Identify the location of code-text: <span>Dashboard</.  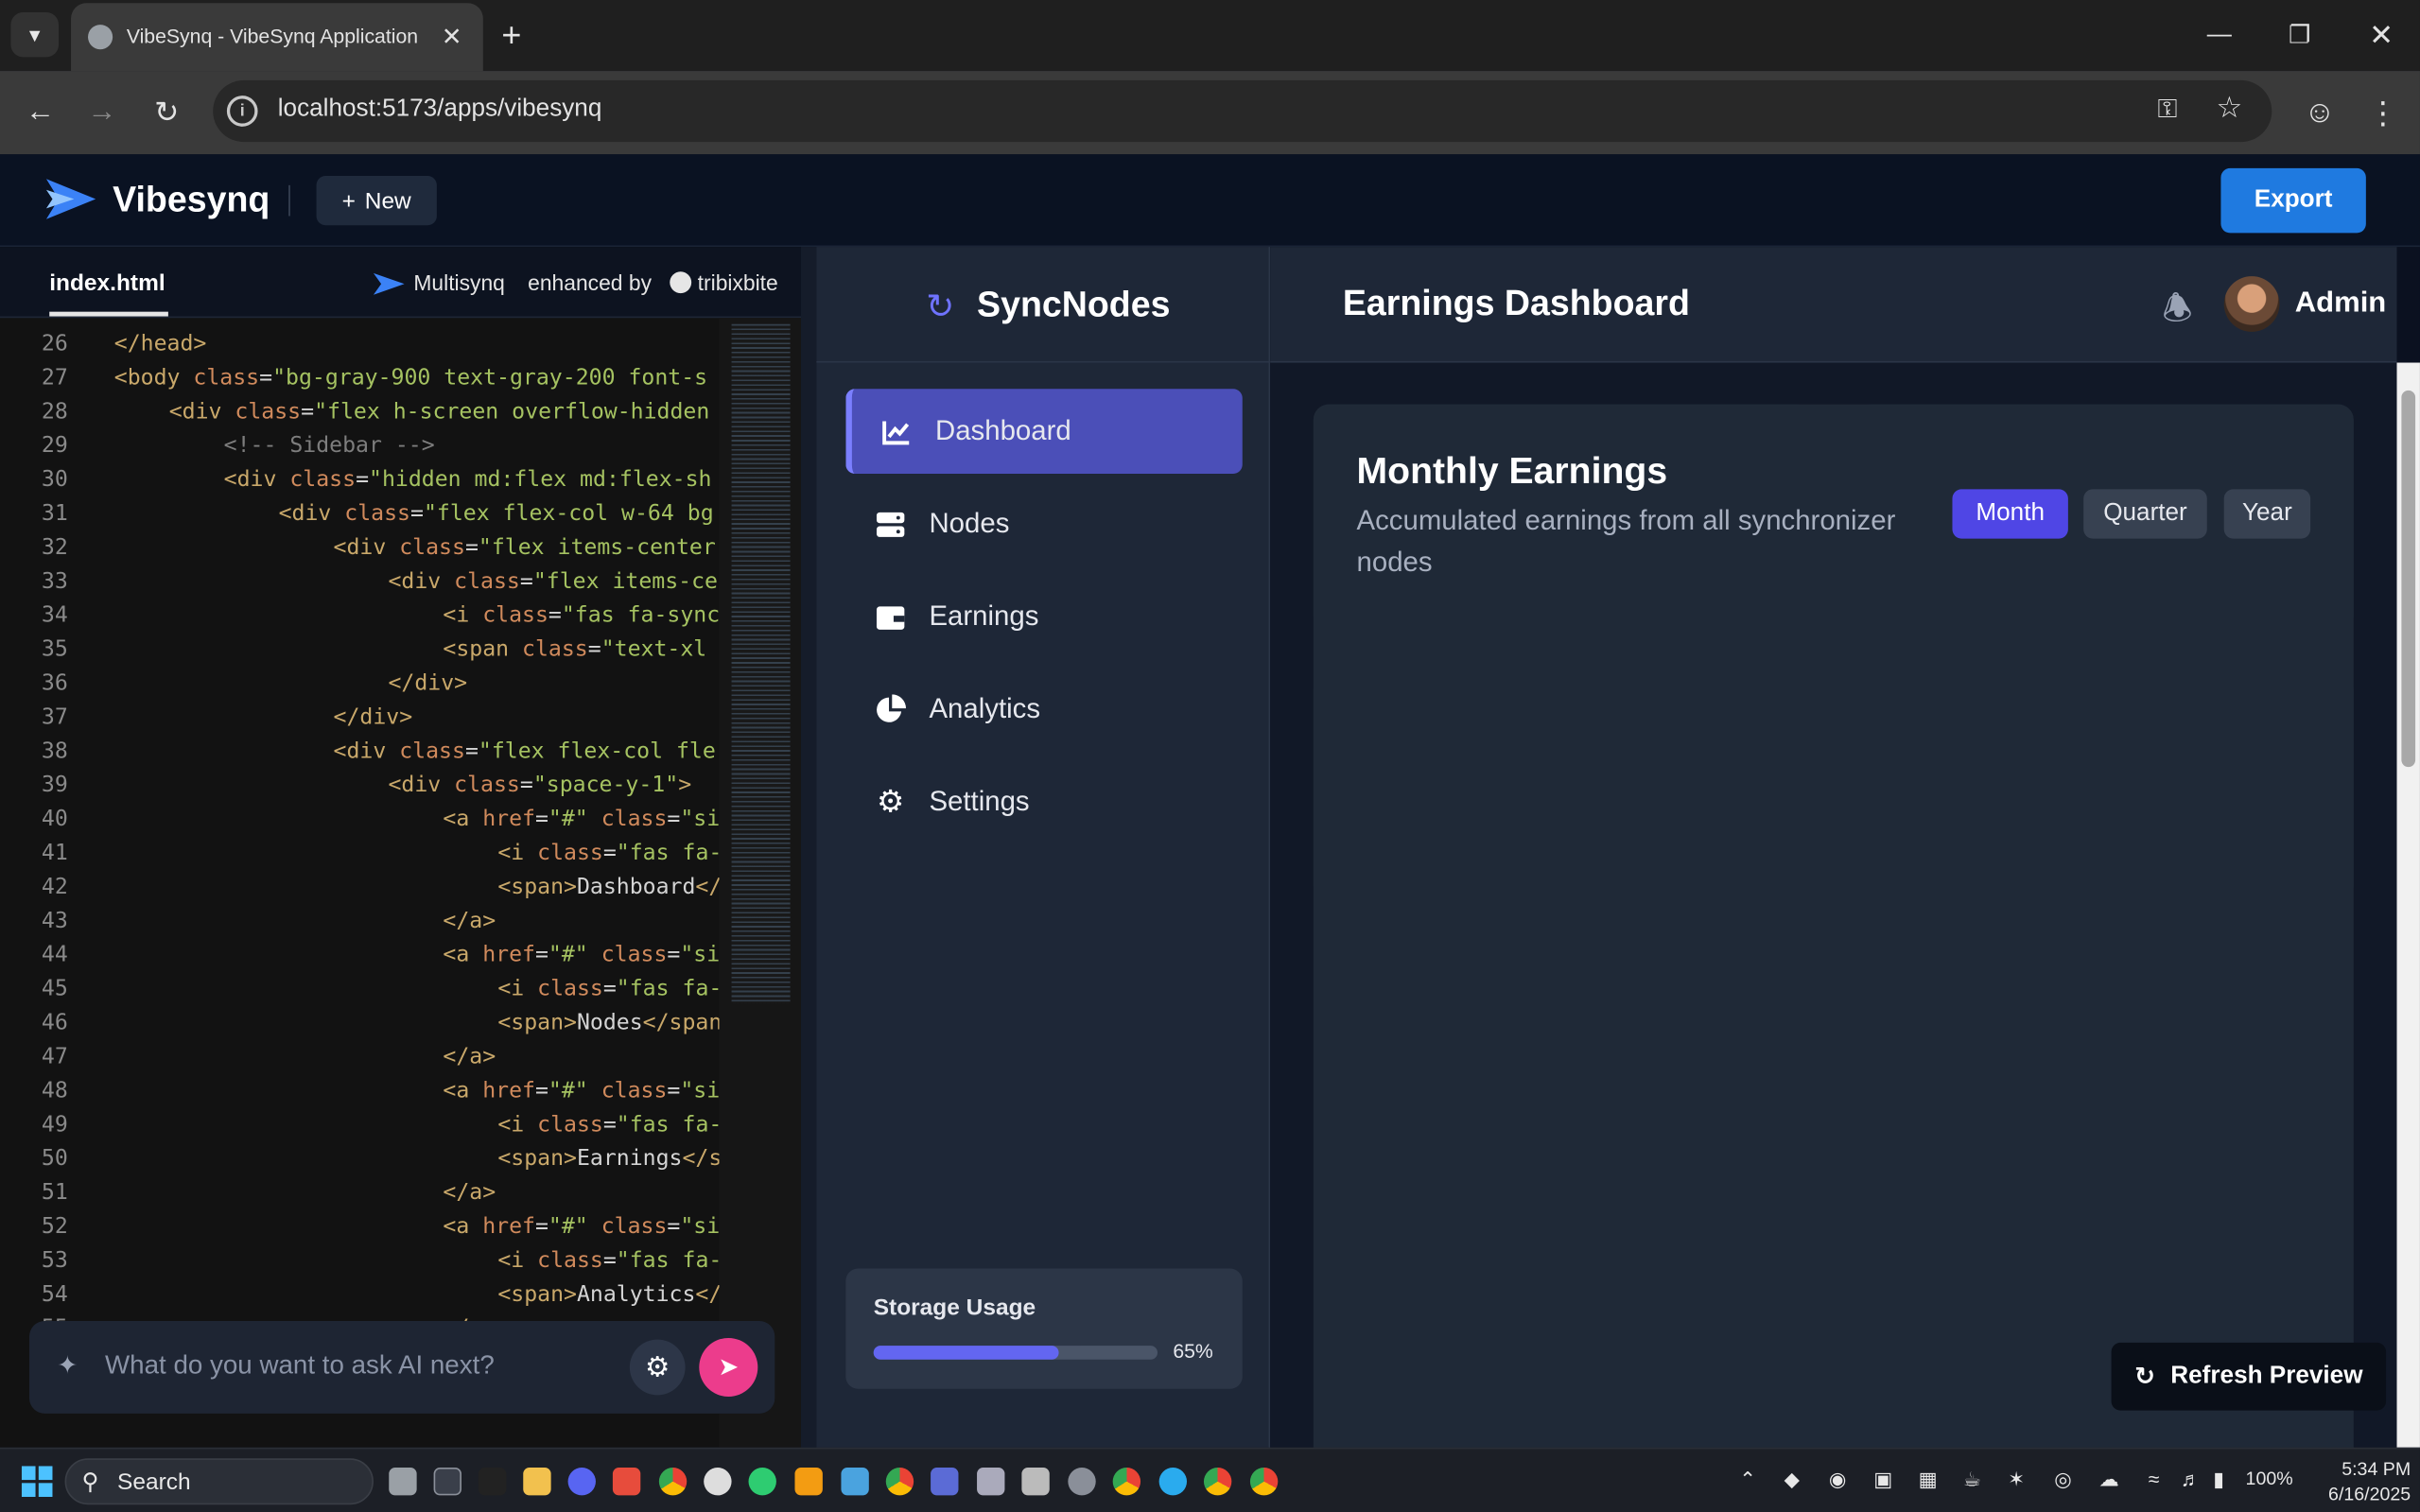
(608, 887).